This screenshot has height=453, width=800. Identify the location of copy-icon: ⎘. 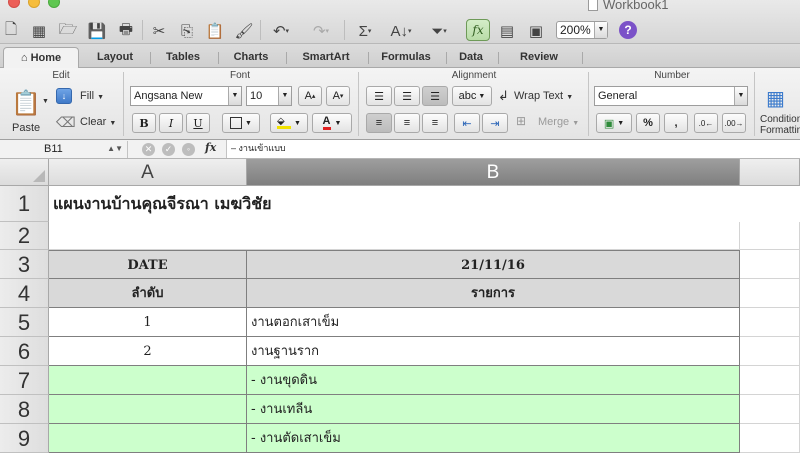
(187, 31).